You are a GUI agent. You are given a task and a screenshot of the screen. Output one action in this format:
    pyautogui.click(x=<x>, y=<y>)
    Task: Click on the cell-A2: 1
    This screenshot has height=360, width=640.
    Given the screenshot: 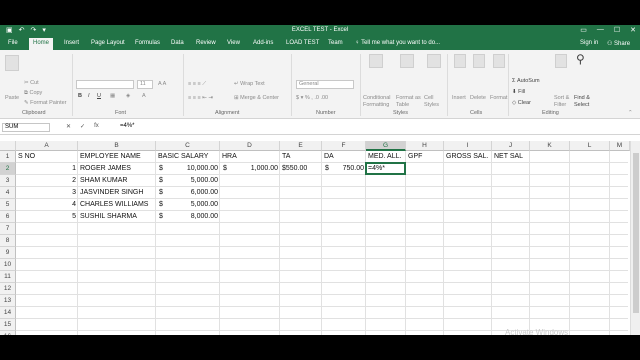 What is the action you would take?
    pyautogui.click(x=46, y=169)
    